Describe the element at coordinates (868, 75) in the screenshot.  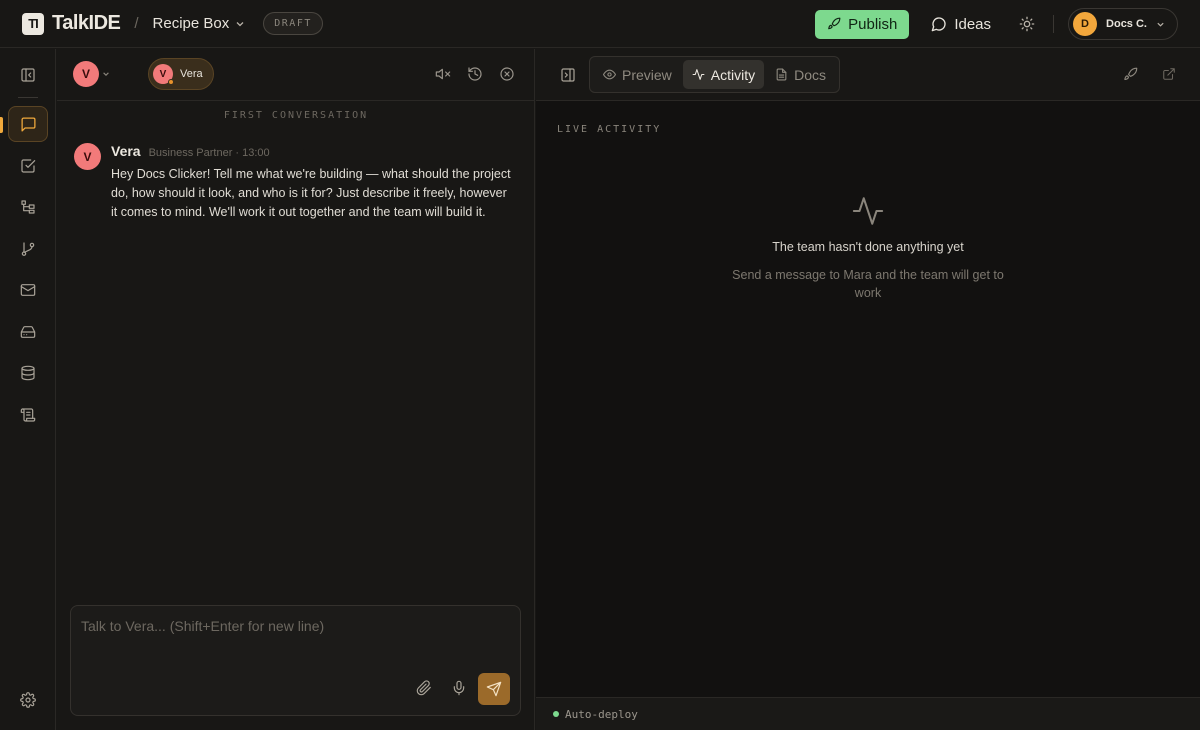
I see `panel-header: Preview Activity Docs` at that location.